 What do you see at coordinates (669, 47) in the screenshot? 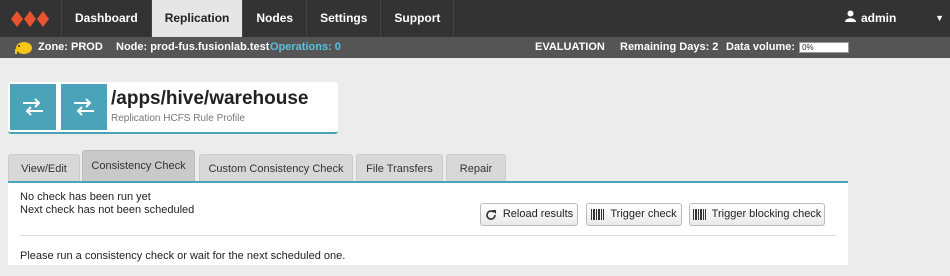
I see `remaining-days-label: Remaining Days: 2` at bounding box center [669, 47].